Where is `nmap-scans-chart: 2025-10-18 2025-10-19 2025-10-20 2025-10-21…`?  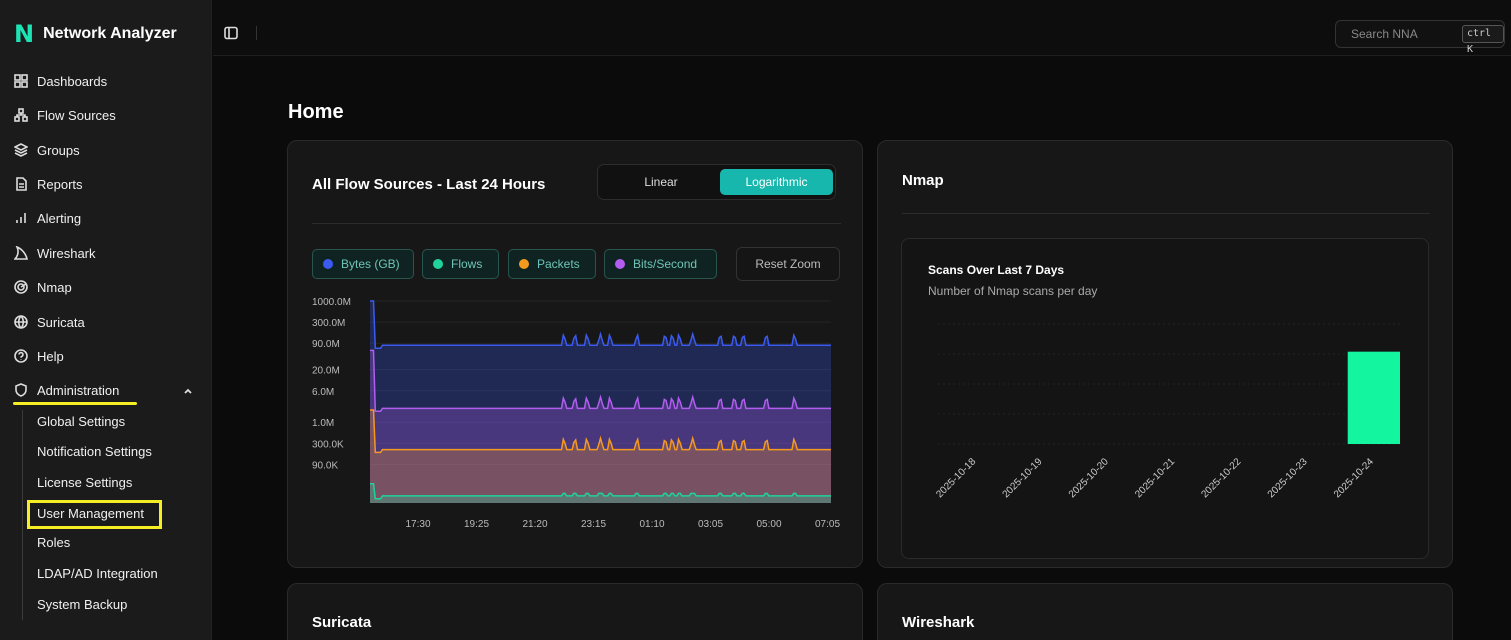
nmap-scans-chart: 2025-10-18 2025-10-19 2025-10-20 2025-10-21… is located at coordinates (1165, 429).